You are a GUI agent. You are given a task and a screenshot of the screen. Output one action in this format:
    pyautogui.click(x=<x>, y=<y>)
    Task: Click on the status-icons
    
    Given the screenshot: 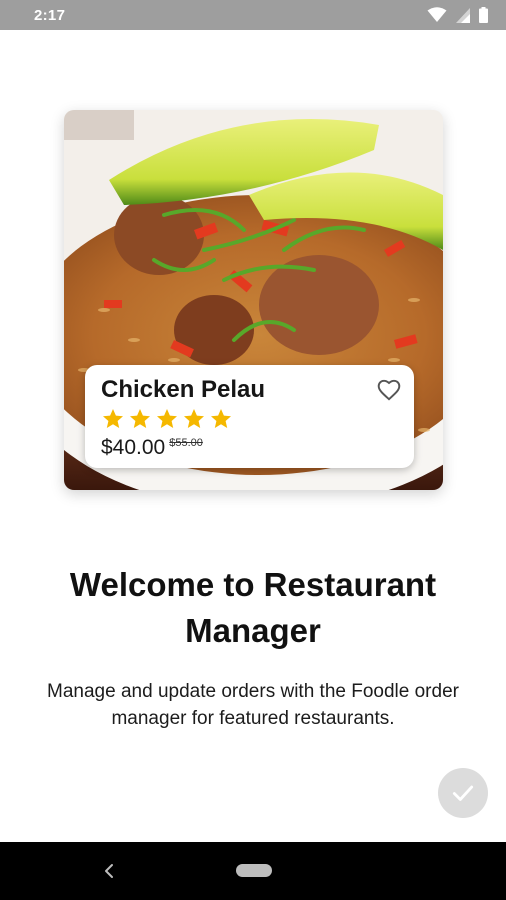 What is the action you would take?
    pyautogui.click(x=457, y=15)
    